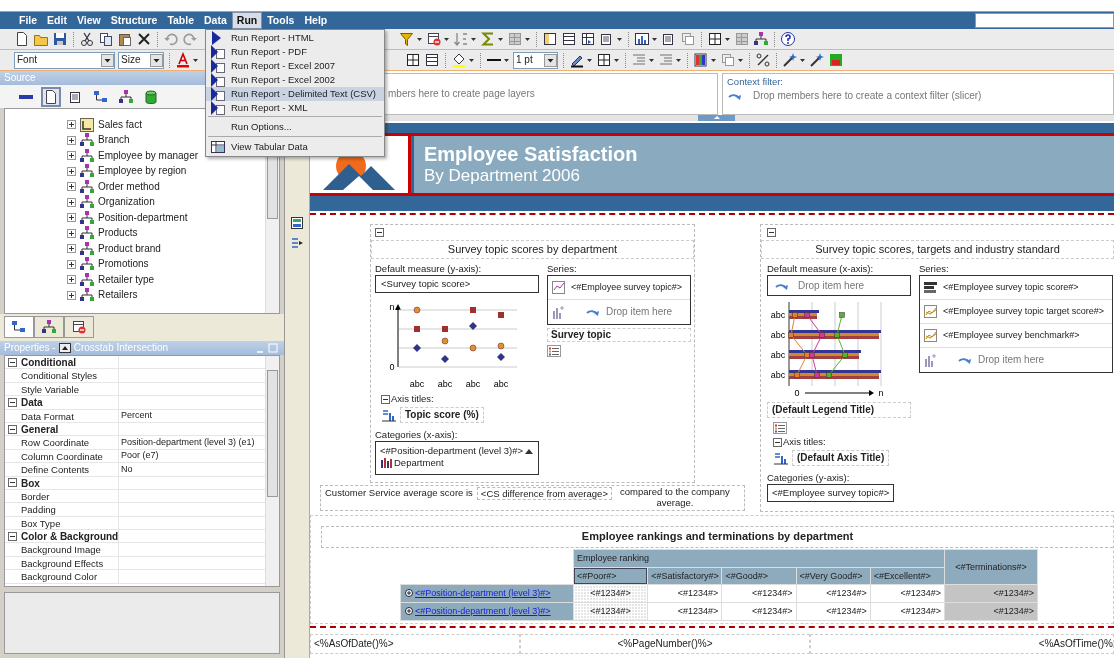  I want to click on drop-zone: Drop item here, so click(1011, 360).